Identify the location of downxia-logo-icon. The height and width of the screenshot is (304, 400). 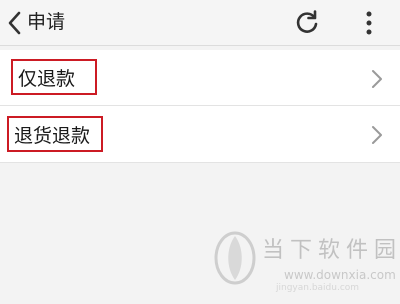
(235, 258).